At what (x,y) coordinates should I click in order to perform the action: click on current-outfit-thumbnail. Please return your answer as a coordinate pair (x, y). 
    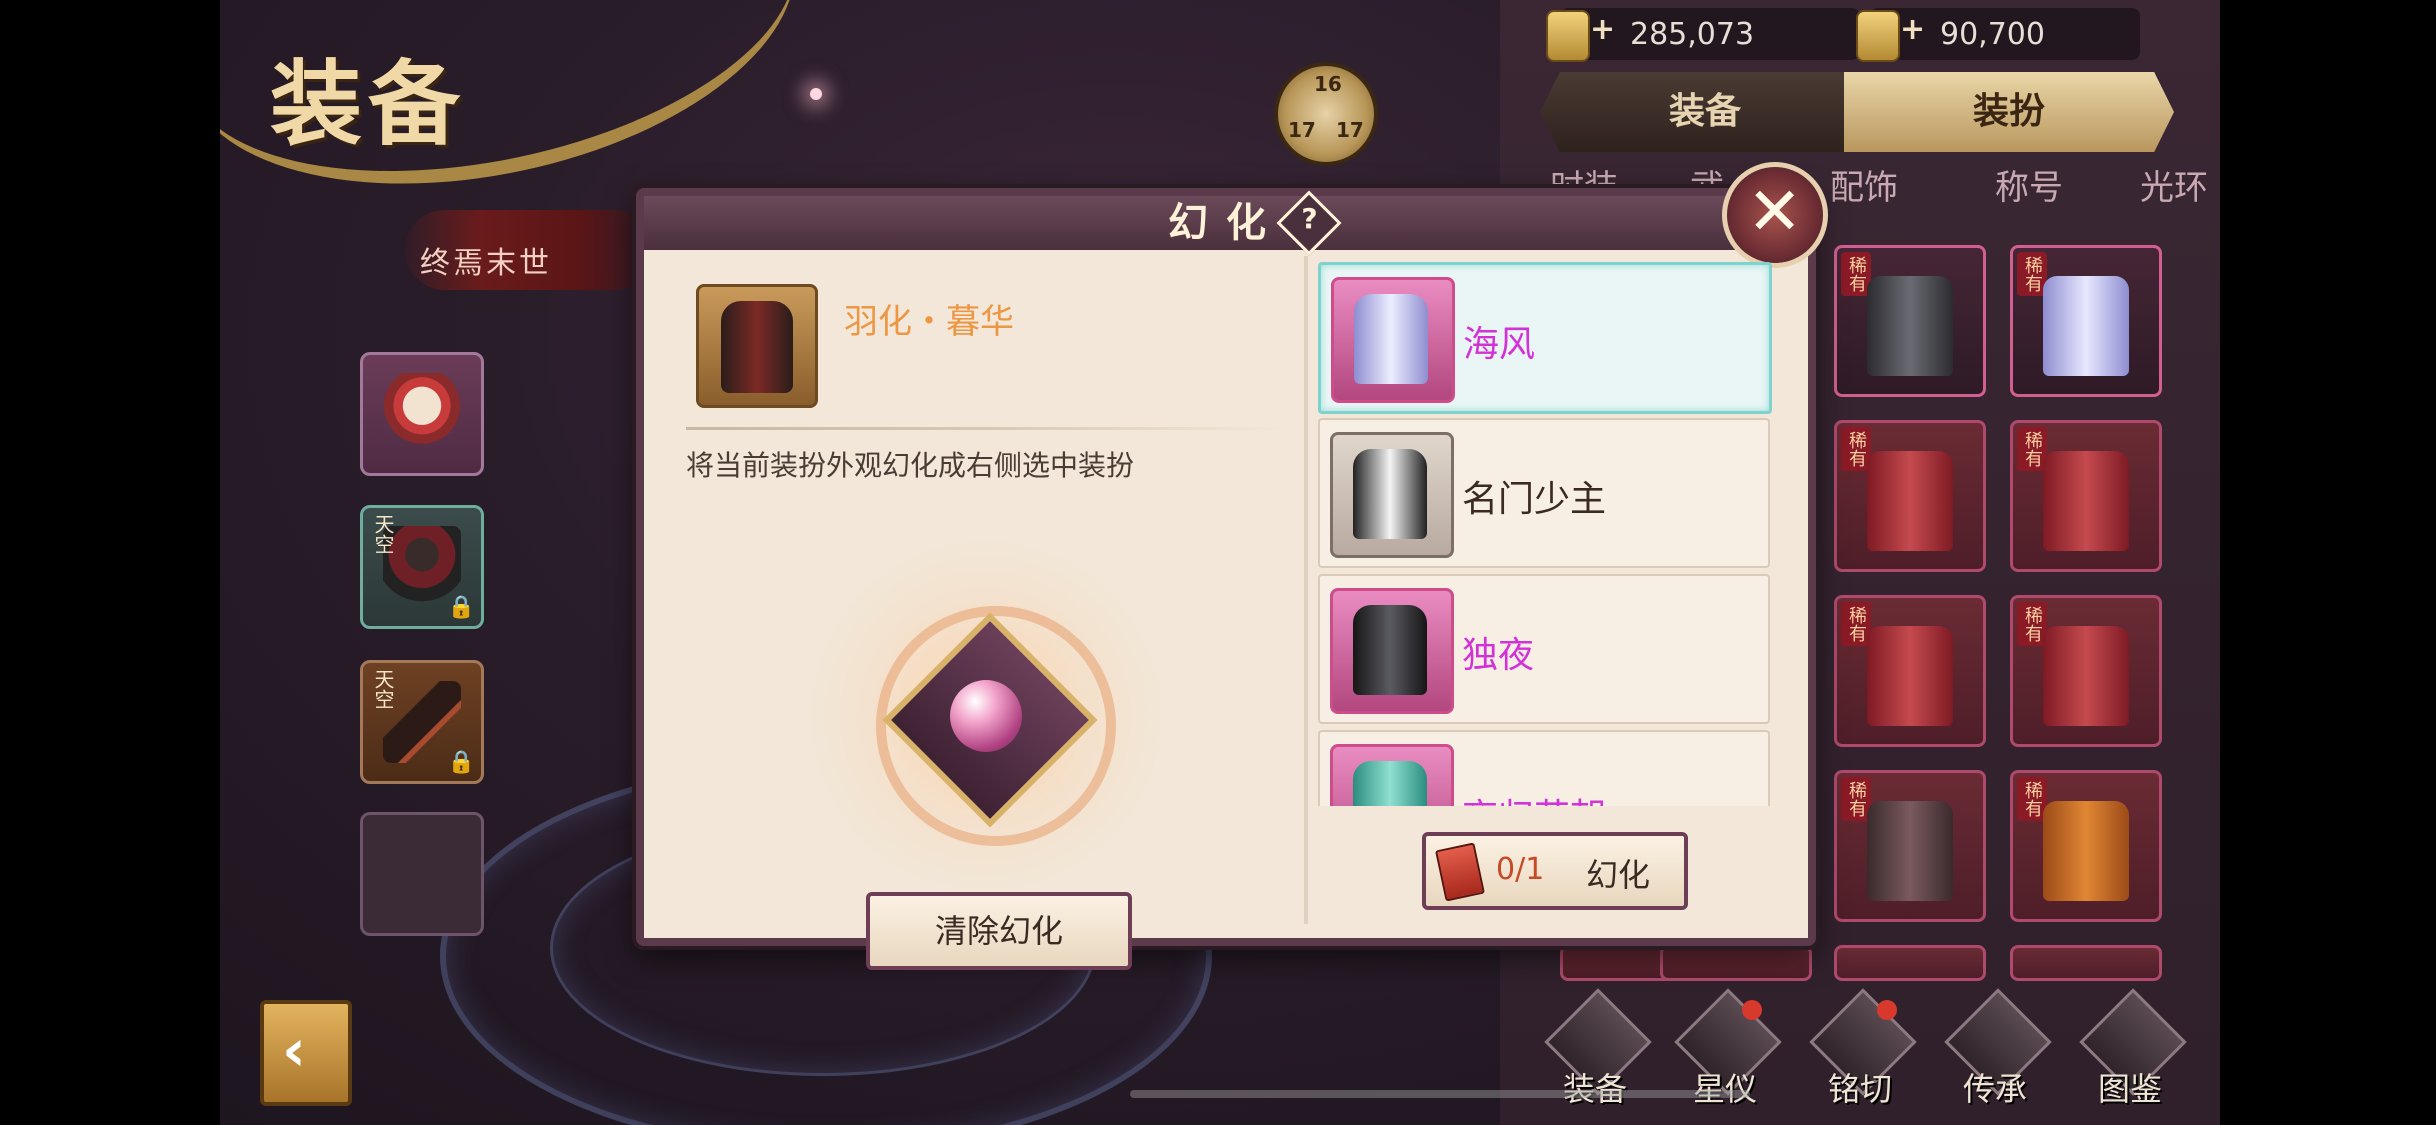
    Looking at the image, I should click on (757, 346).